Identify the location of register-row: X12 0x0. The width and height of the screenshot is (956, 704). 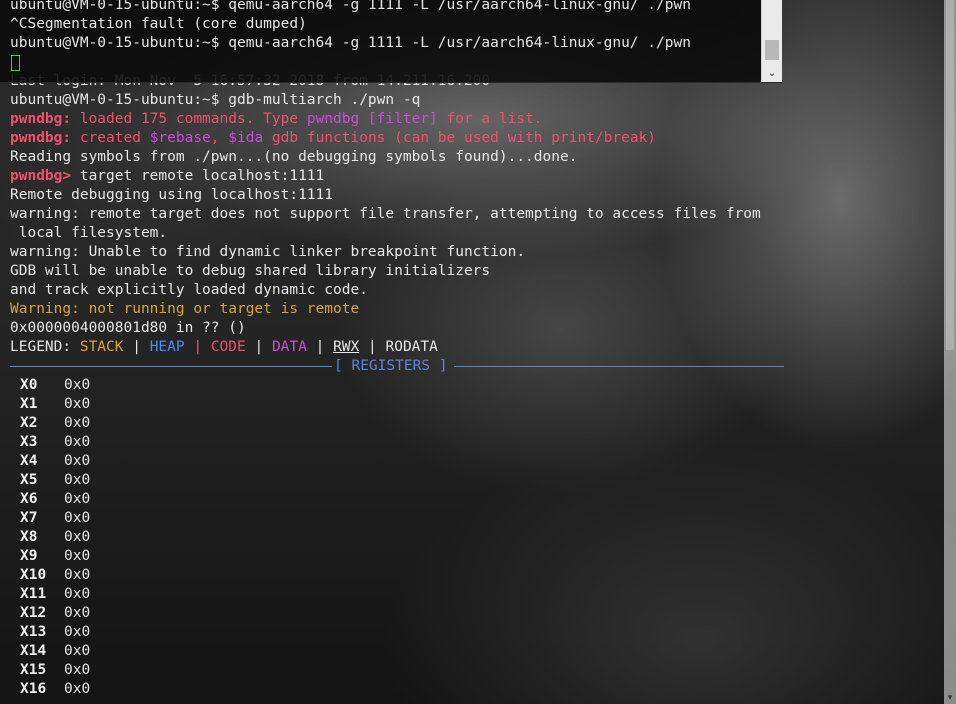
(50, 613).